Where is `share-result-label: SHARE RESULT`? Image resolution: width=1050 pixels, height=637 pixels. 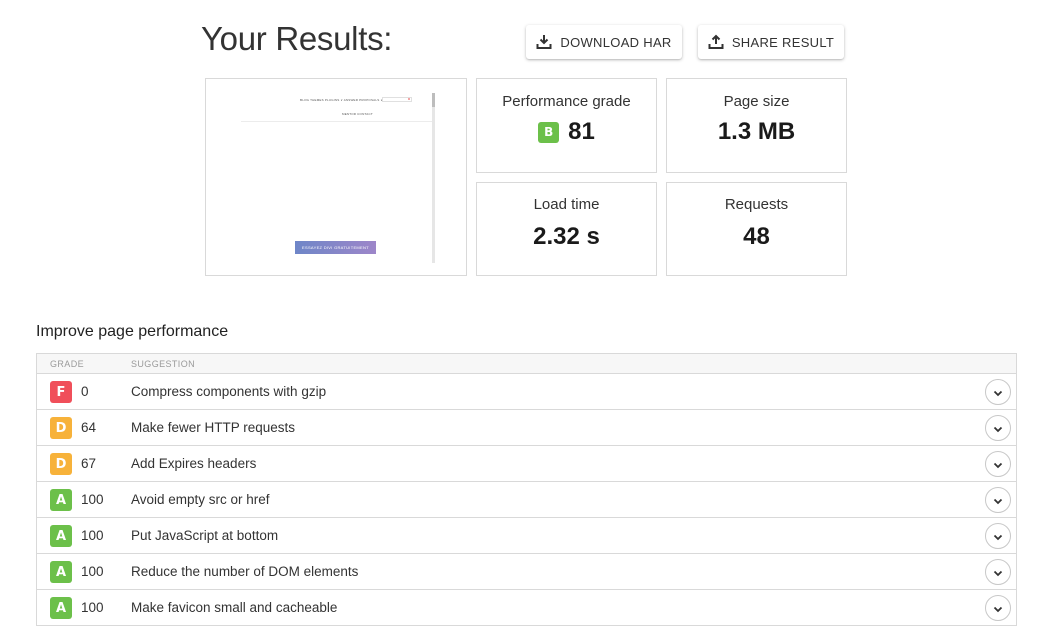 share-result-label: SHARE RESULT is located at coordinates (783, 42).